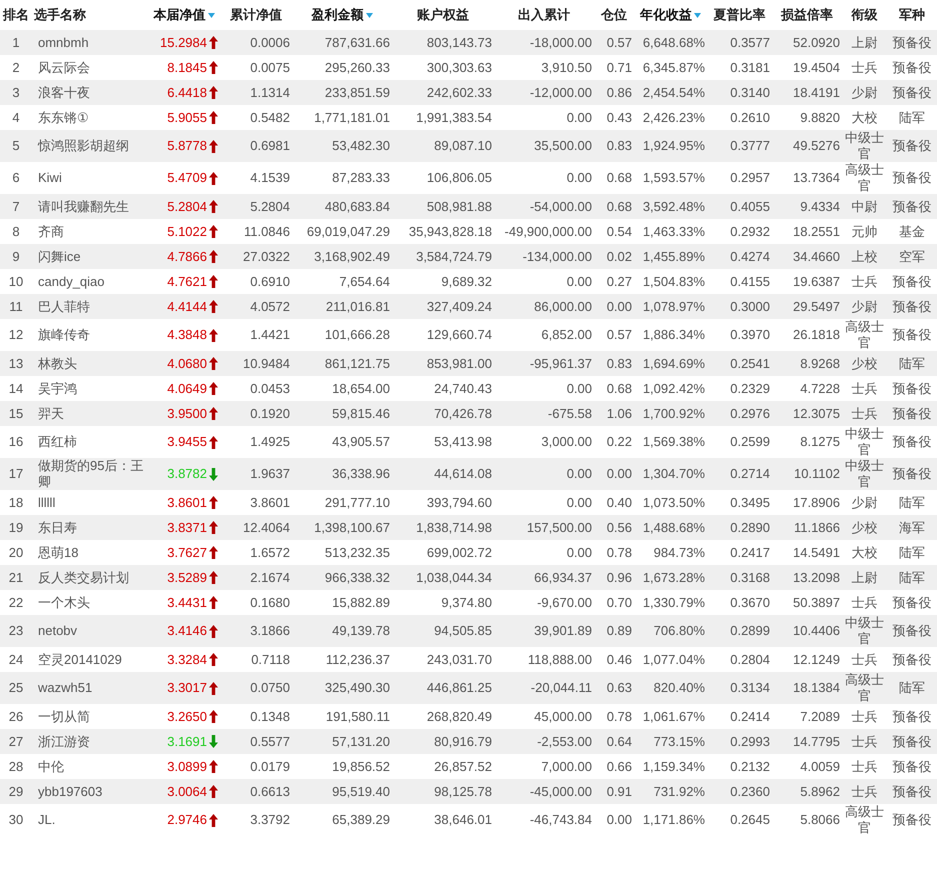  Describe the element at coordinates (819, 792) in the screenshot. I see `ratio-cell-text: 5.8962` at that location.